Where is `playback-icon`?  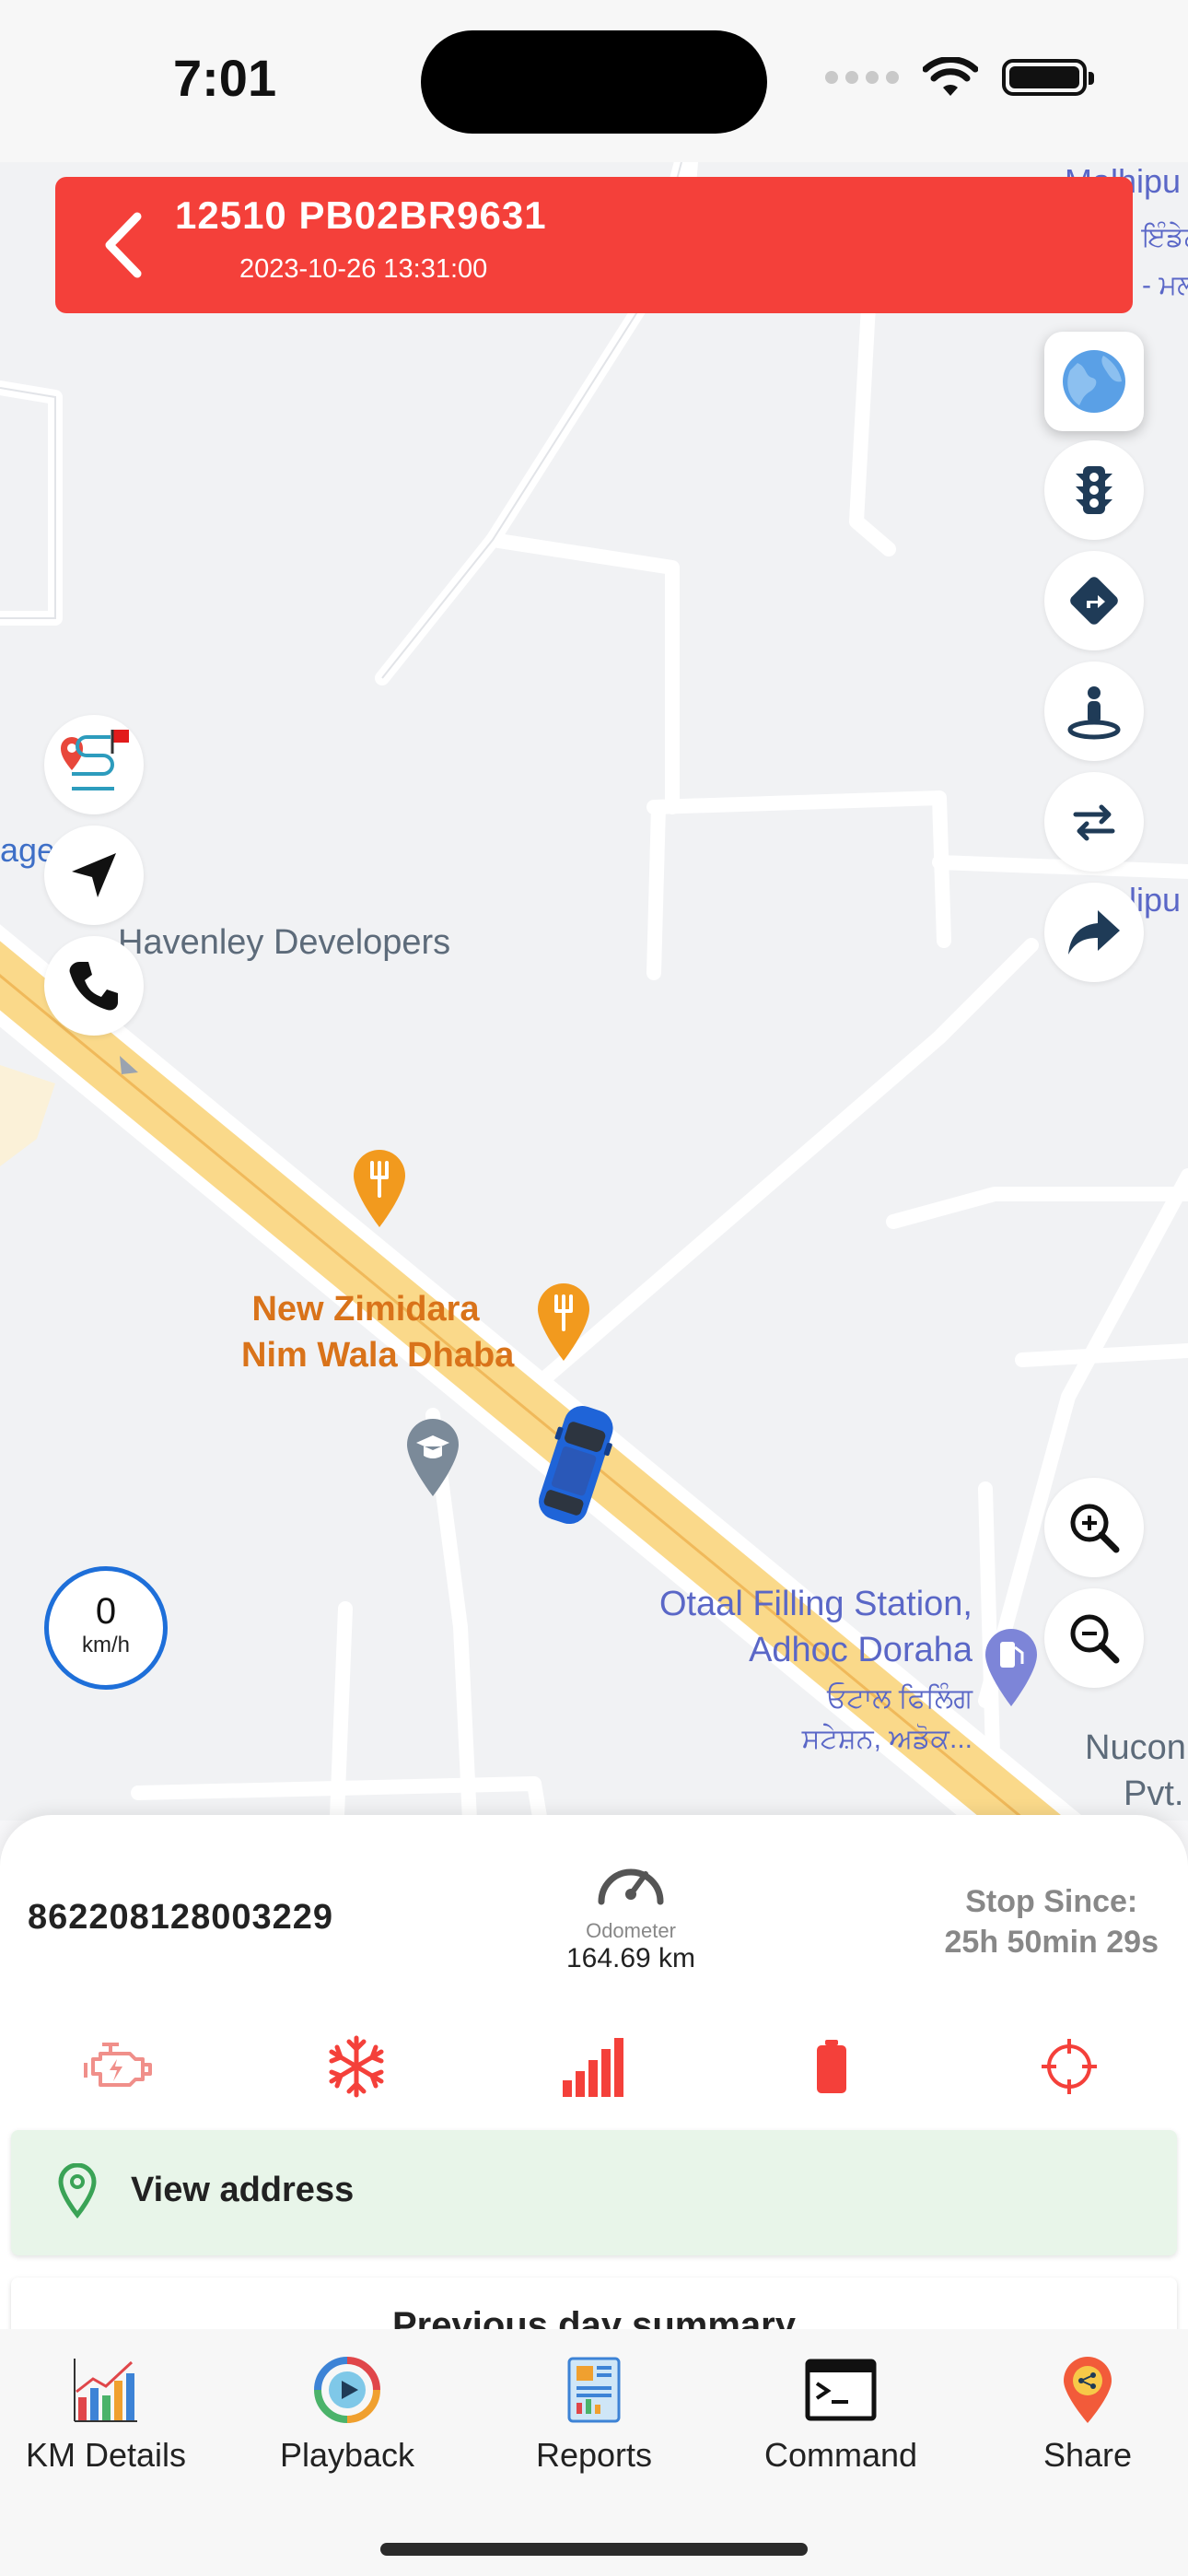 playback-icon is located at coordinates (347, 2390).